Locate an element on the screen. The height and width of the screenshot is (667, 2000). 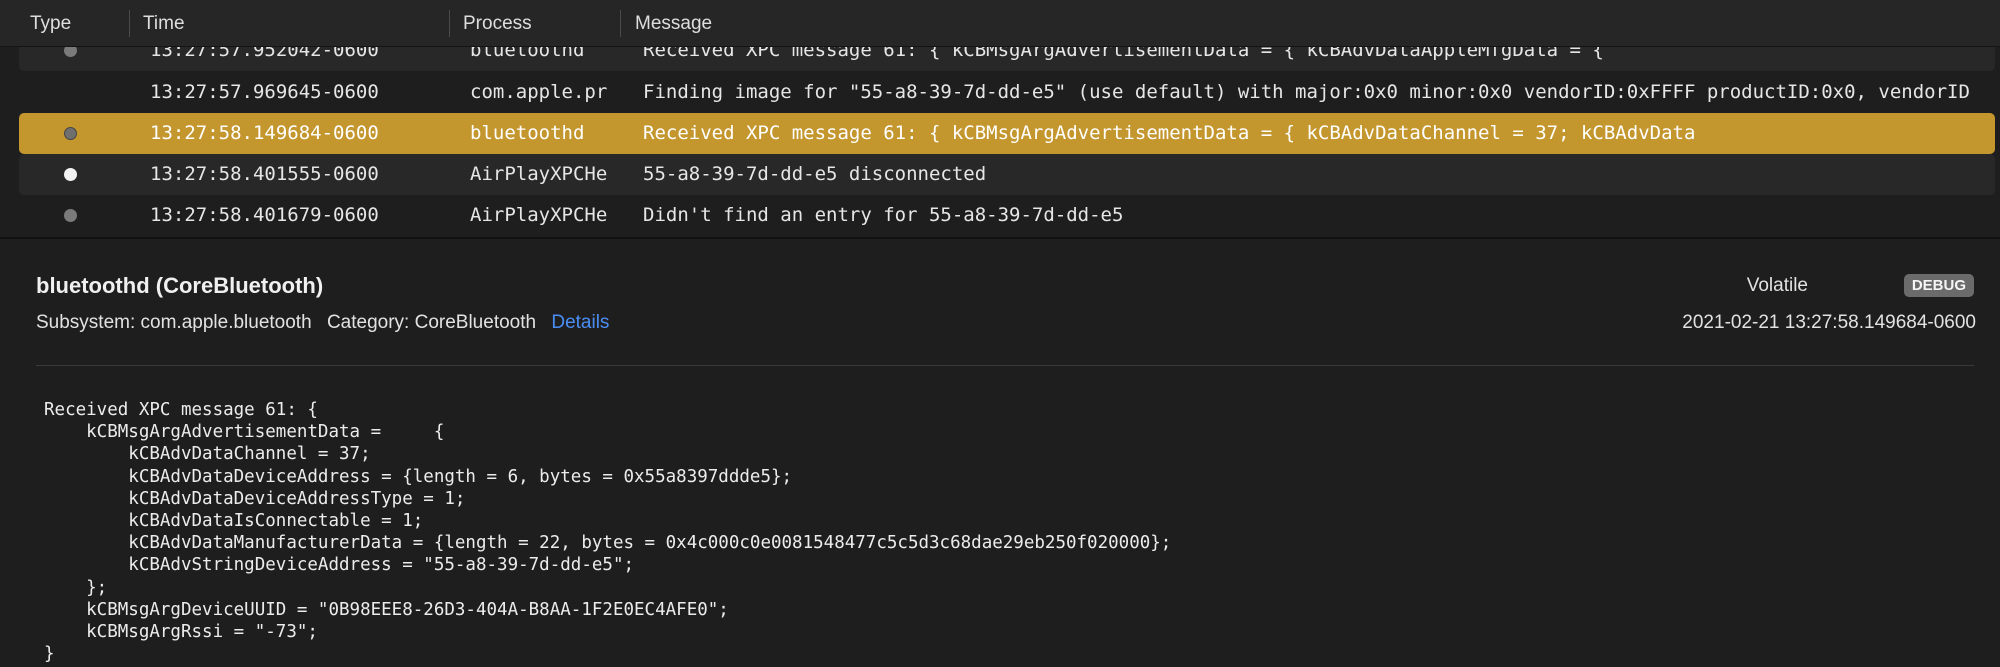
detail-subsystem: Subsystem: com.apple.bluetooth is located at coordinates (174, 322).